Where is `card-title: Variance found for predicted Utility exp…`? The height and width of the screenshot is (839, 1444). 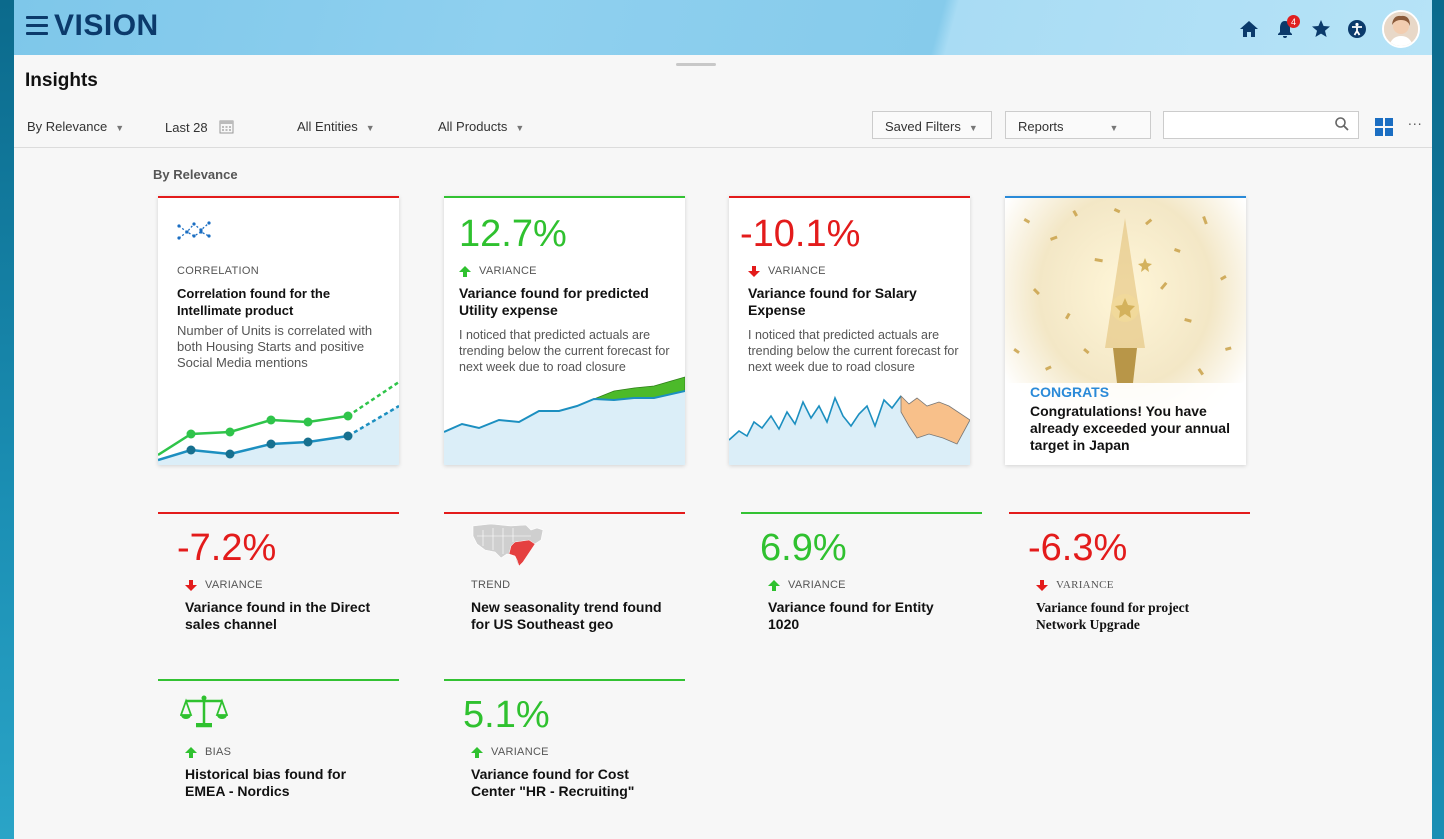 card-title: Variance found for predicted Utility exp… is located at coordinates (554, 301).